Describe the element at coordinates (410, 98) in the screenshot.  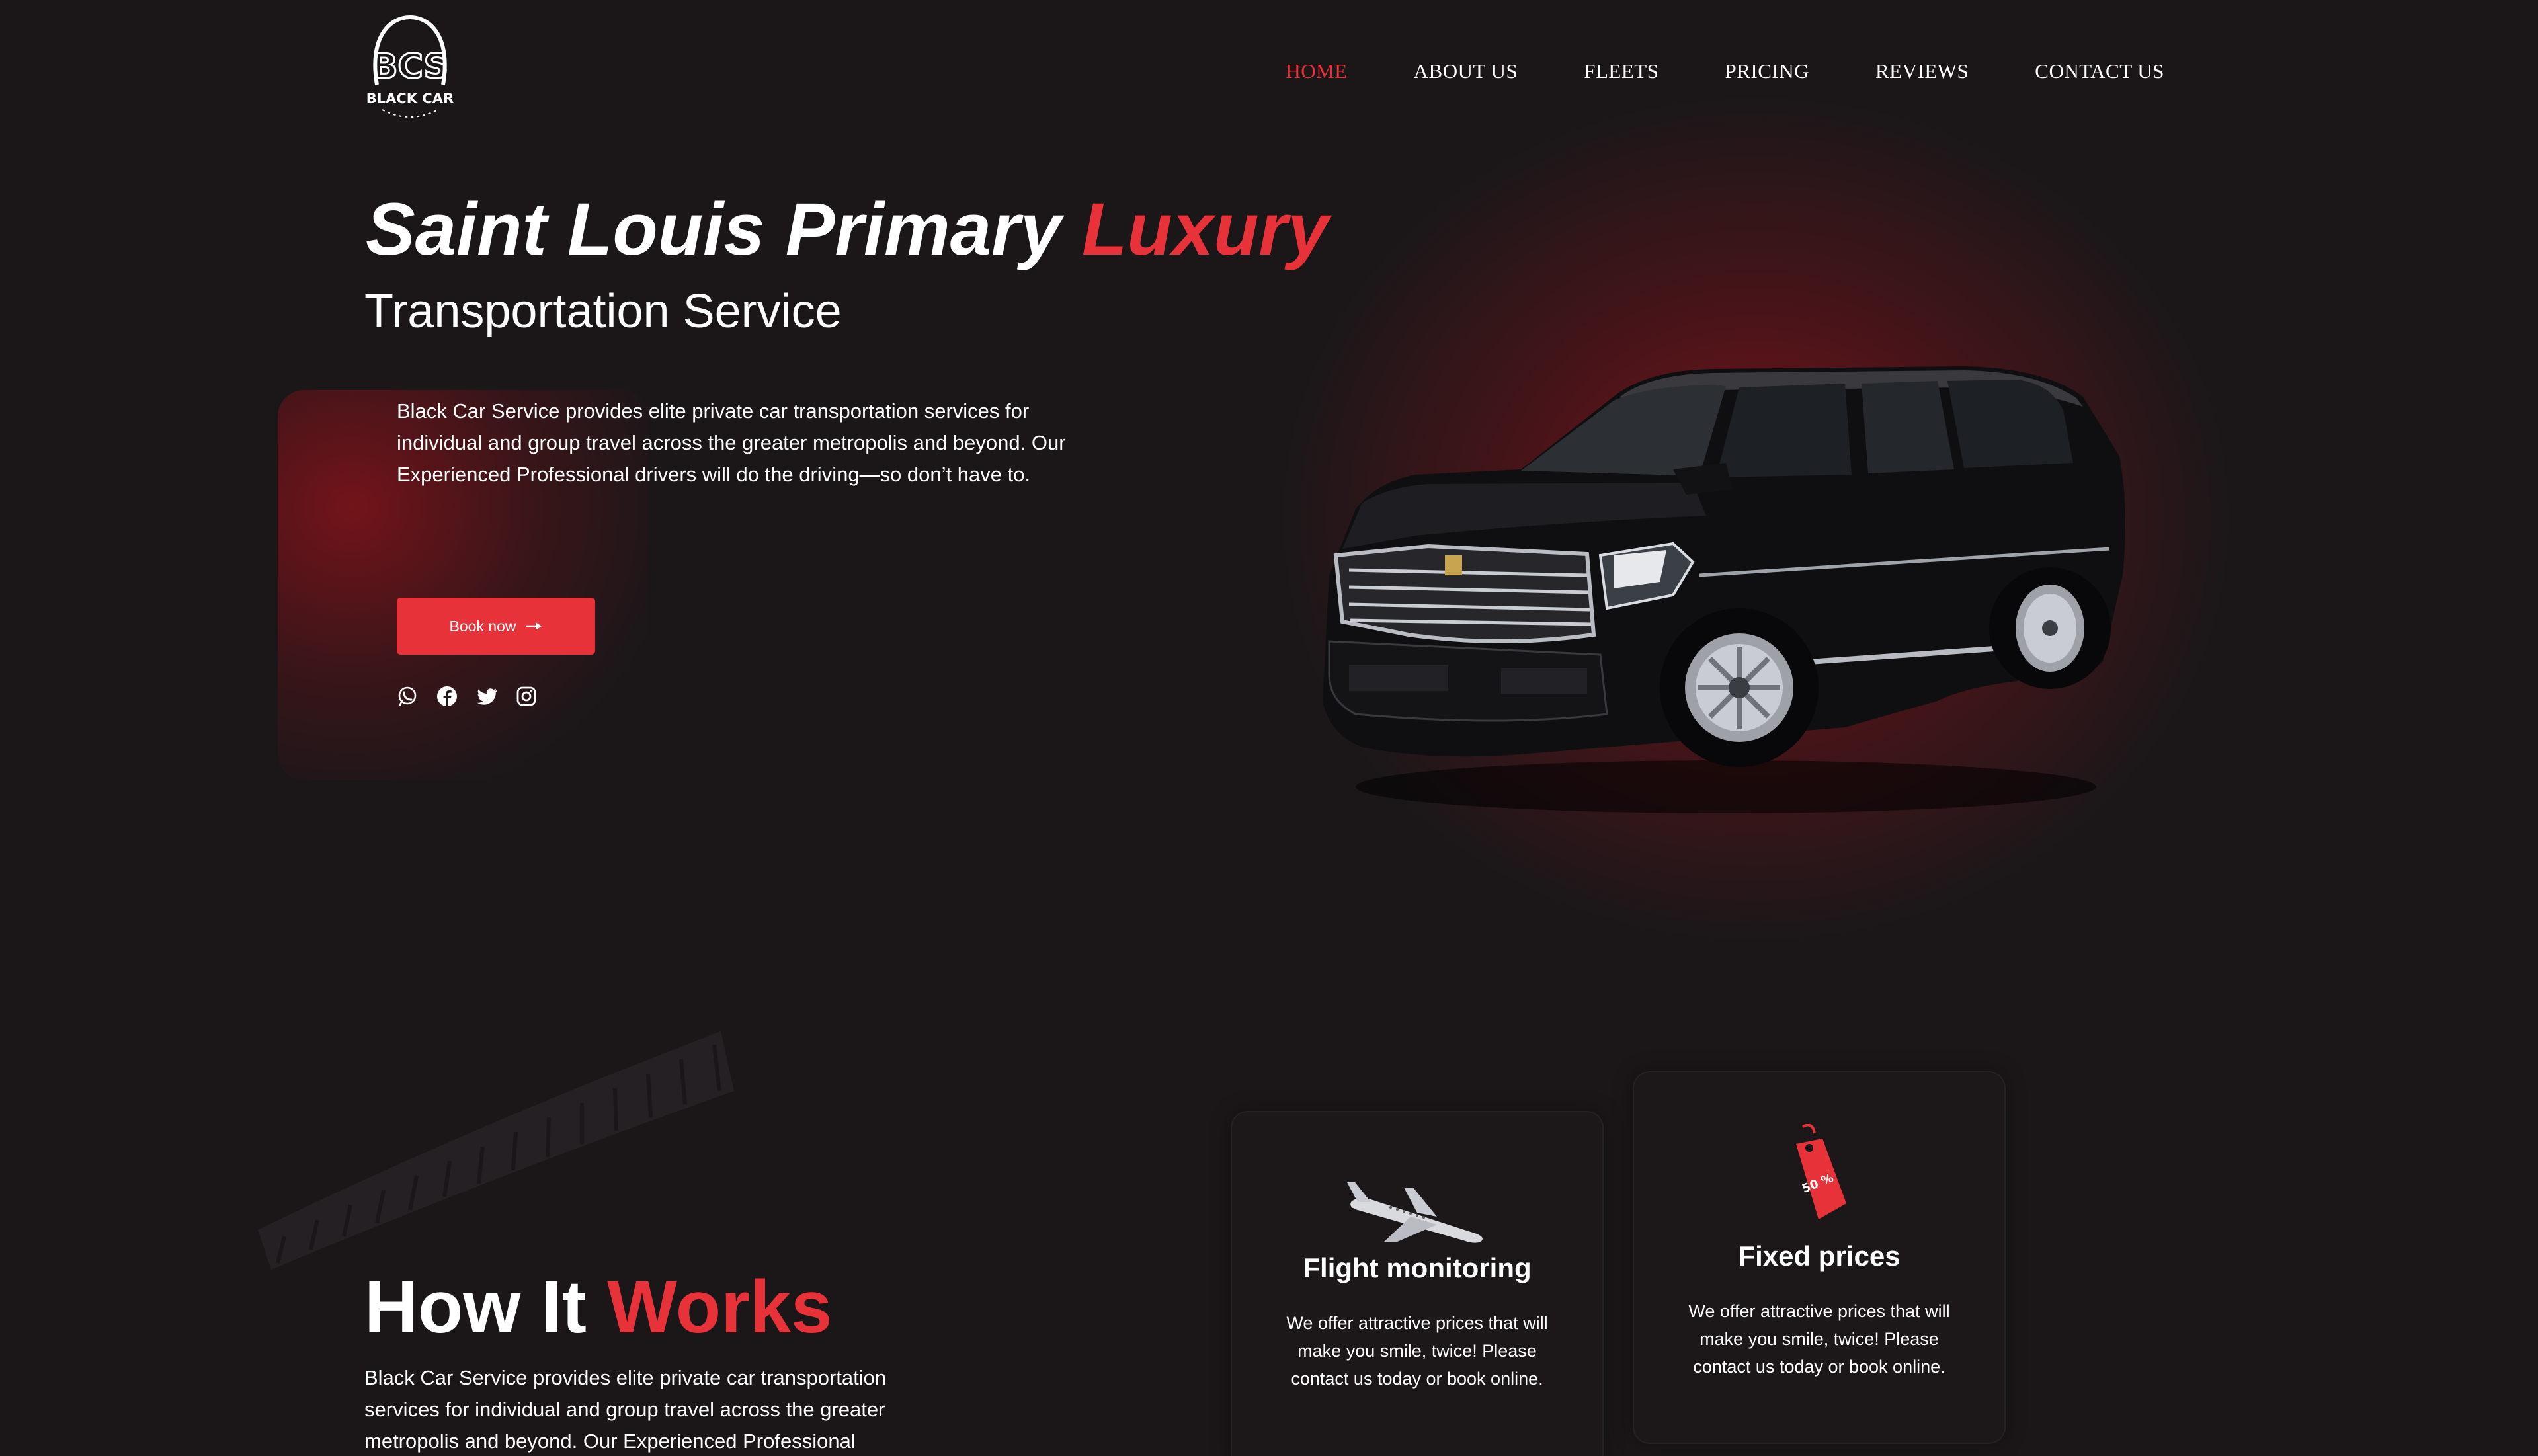
I see `svg-text: BLACK CAR` at that location.